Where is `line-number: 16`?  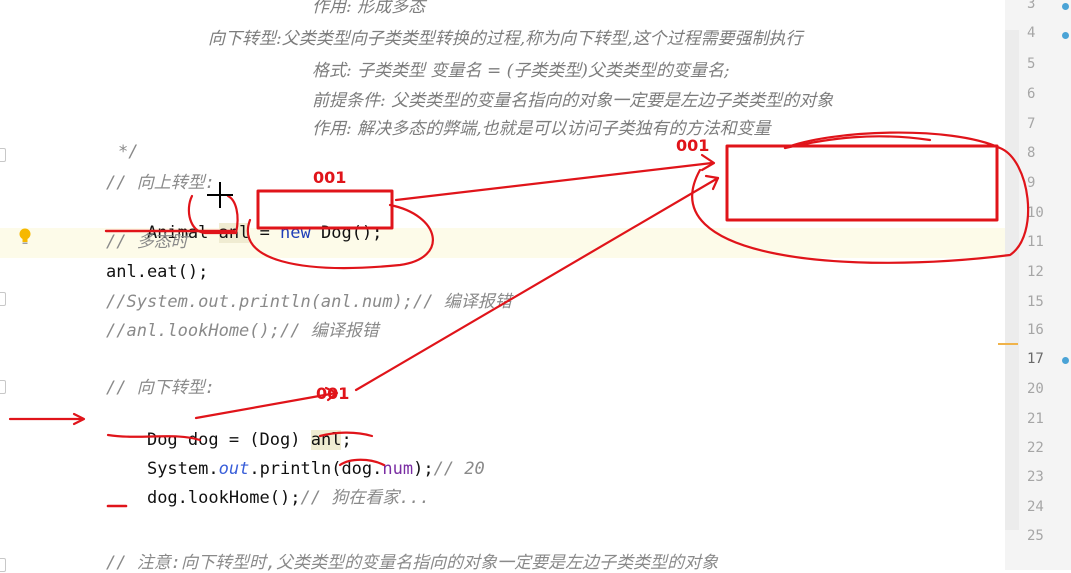
line-number: 16 is located at coordinates (1035, 330).